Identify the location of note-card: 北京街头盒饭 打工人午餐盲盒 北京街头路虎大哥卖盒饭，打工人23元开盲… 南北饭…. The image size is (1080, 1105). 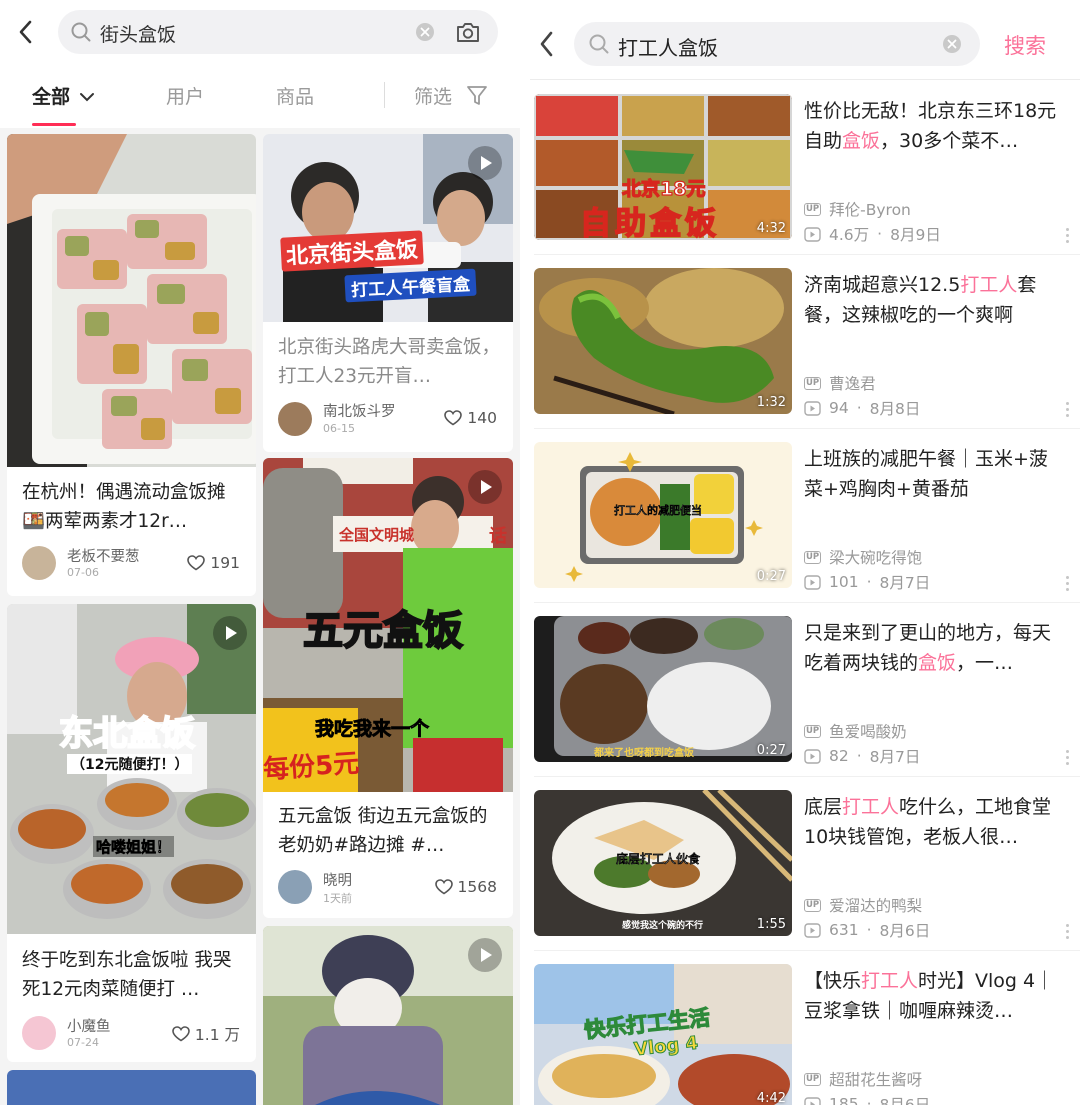
(388, 293).